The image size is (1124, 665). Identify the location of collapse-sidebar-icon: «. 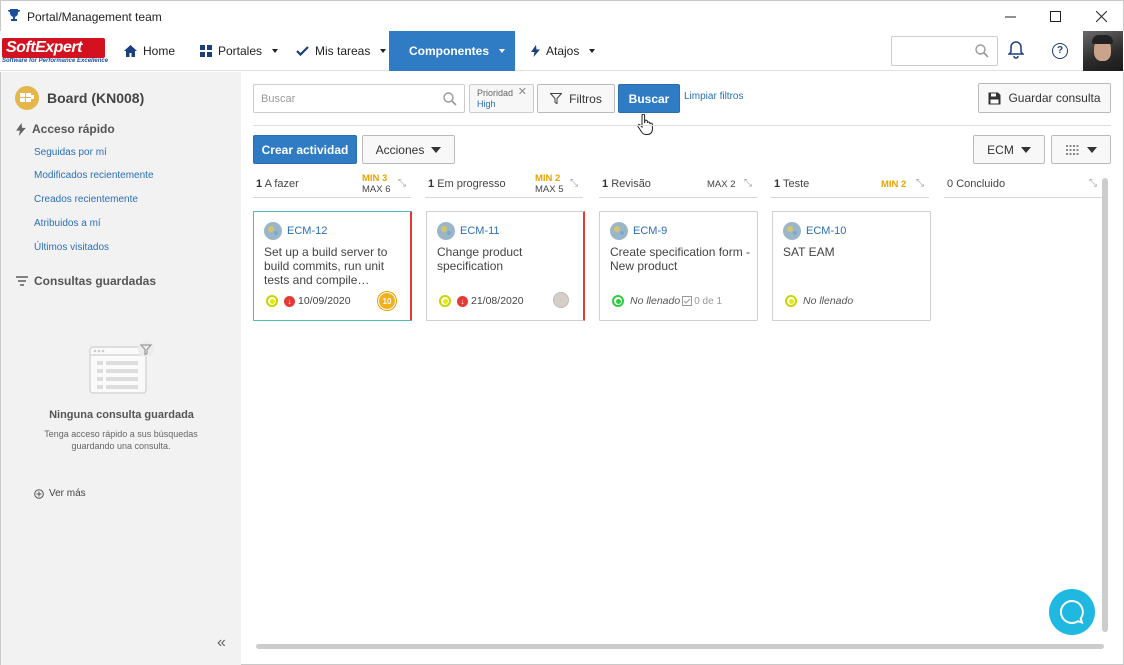
(221, 643).